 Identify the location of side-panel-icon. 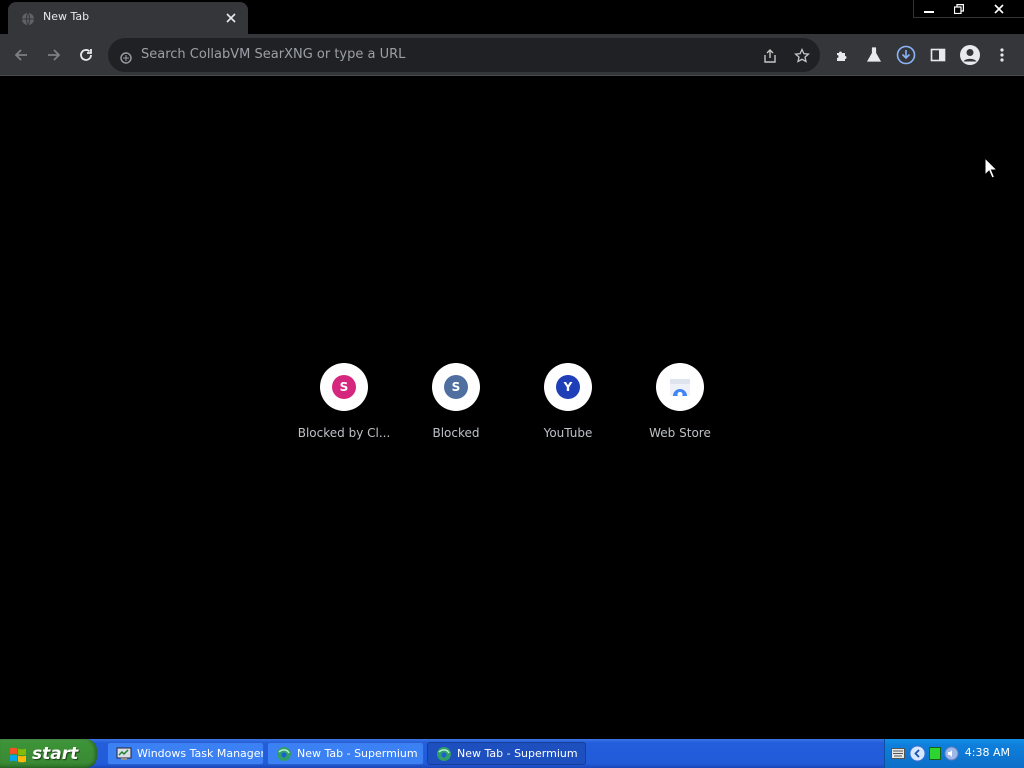
(938, 55).